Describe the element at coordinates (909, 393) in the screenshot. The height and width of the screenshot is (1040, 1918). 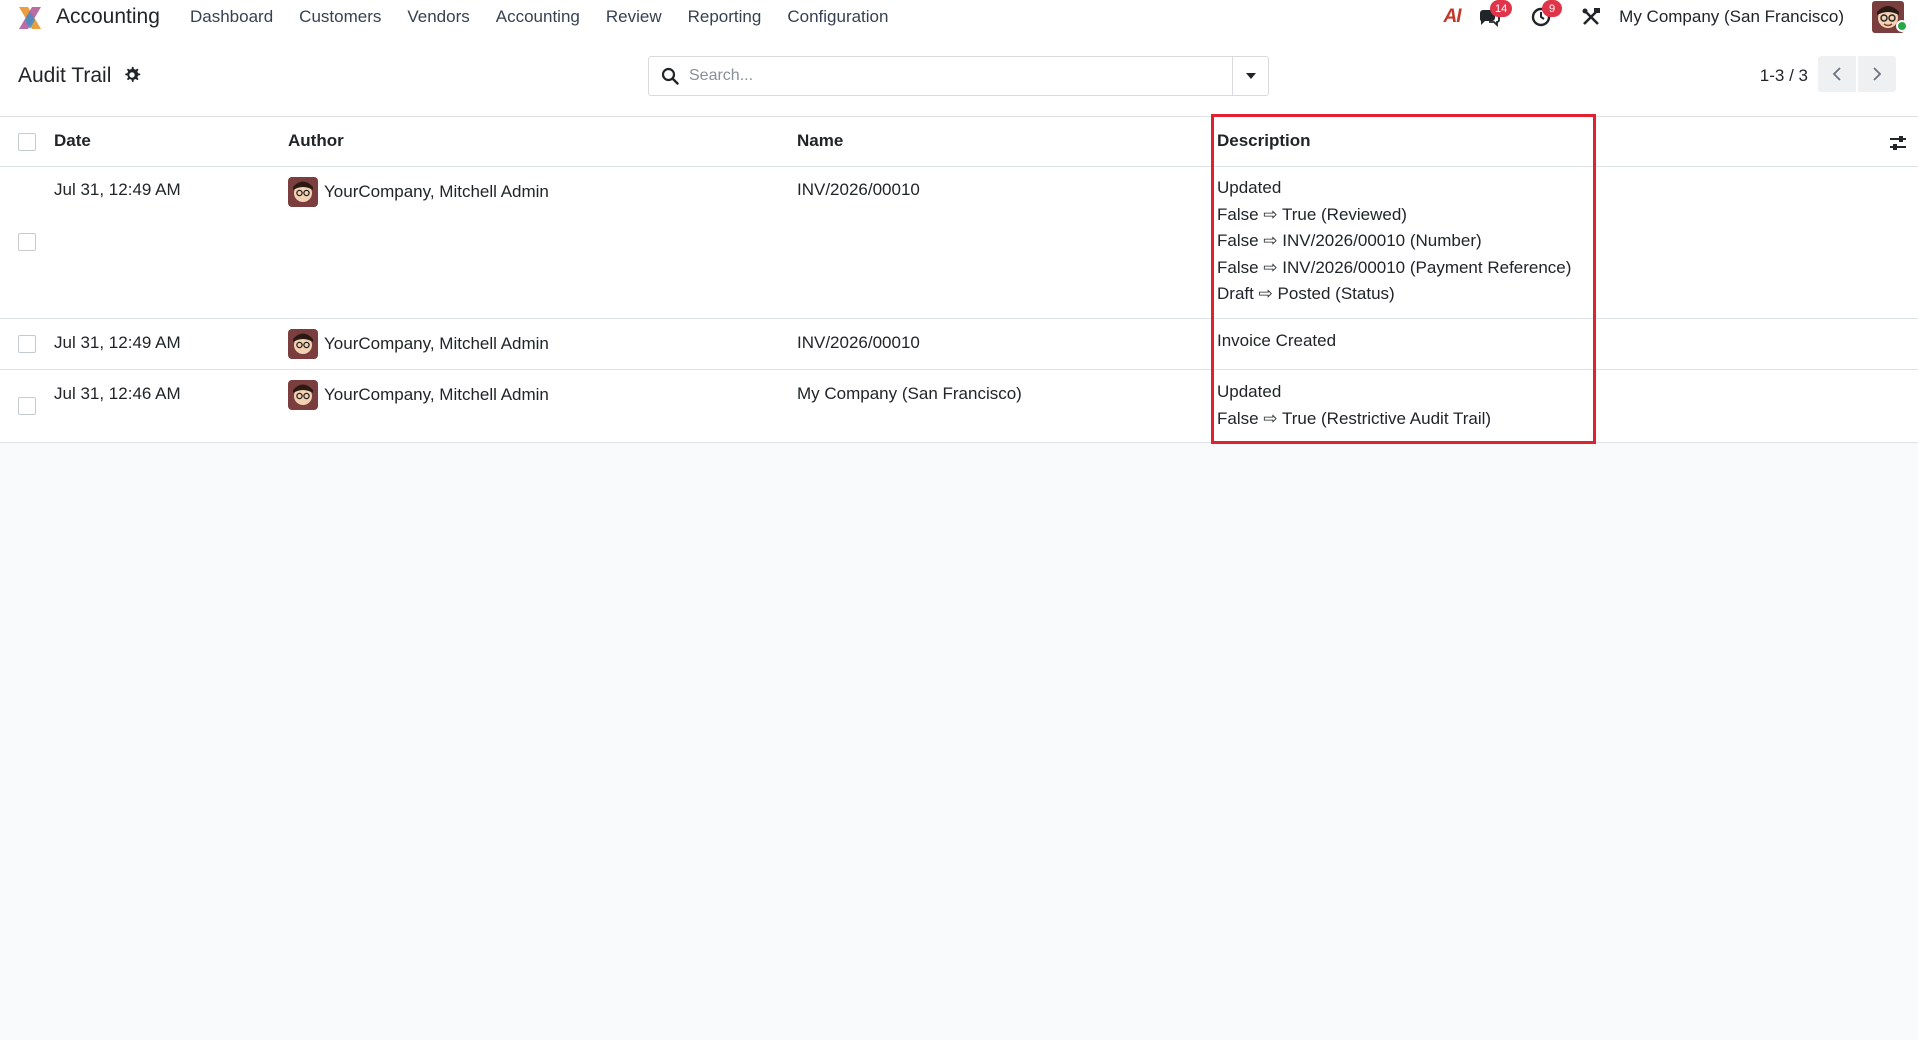
I see `row-name: My Company (San Francisco)` at that location.